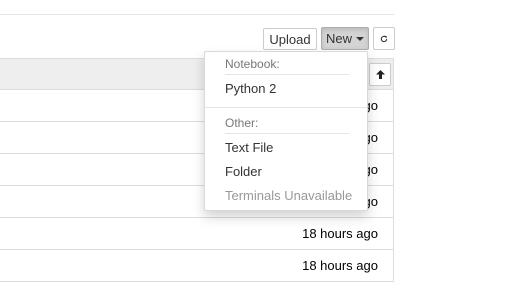 Image resolution: width=517 pixels, height=285 pixels. I want to click on caret-down-icon, so click(360, 38).